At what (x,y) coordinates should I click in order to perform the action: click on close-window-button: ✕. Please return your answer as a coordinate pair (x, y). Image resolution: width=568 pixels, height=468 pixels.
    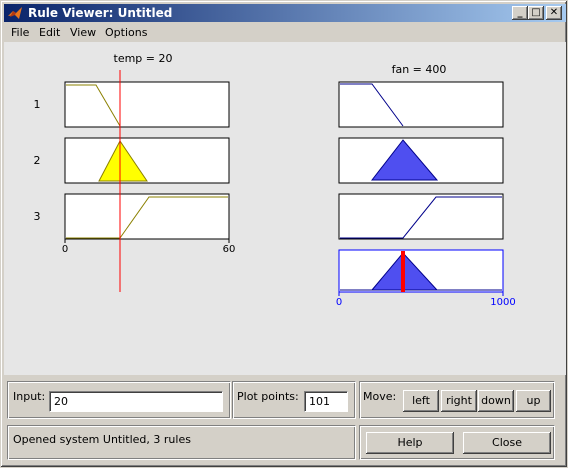
    Looking at the image, I should click on (554, 13).